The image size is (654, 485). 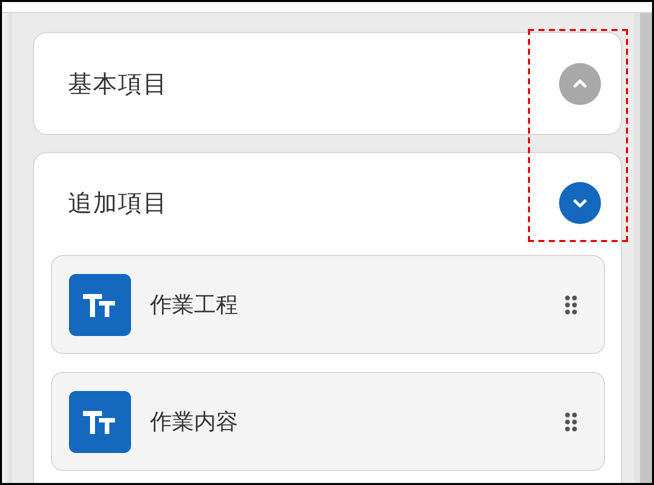 What do you see at coordinates (118, 84) in the screenshot?
I see `section-title: 基本項目` at bounding box center [118, 84].